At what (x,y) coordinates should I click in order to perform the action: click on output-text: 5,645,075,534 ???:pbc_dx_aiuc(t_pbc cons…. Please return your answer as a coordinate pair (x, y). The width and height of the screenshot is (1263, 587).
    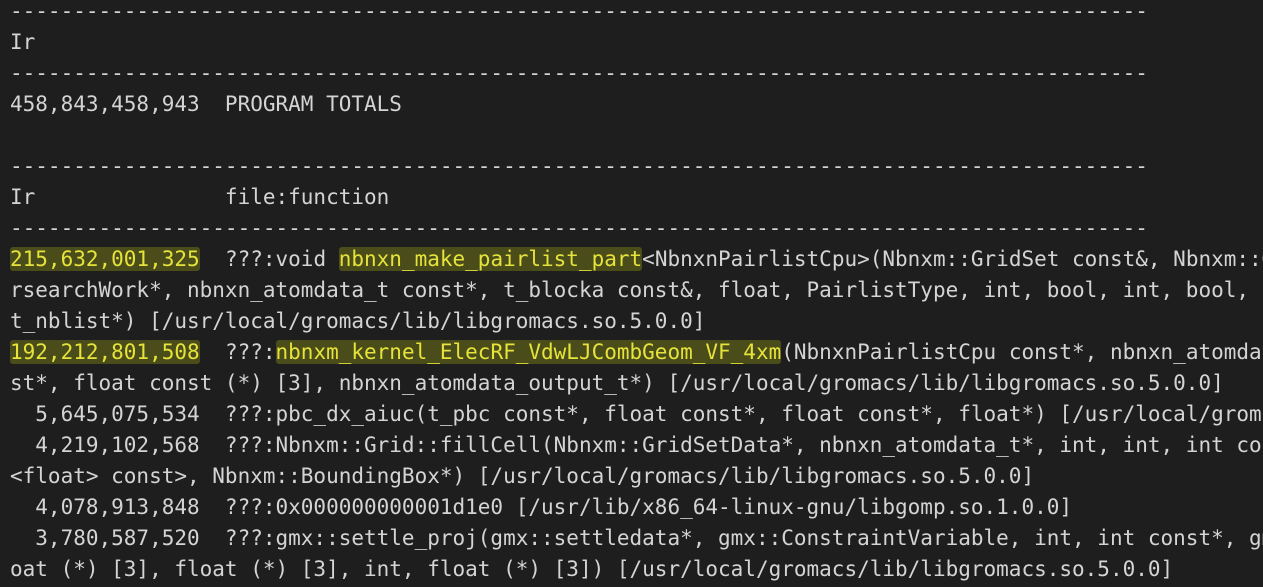
    Looking at the image, I should click on (649, 414).